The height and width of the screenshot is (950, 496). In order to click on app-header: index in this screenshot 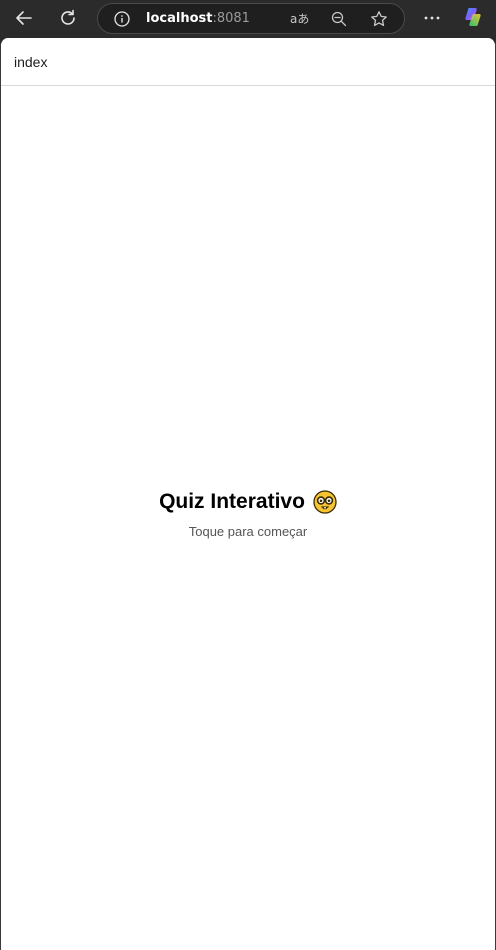, I will do `click(248, 62)`.